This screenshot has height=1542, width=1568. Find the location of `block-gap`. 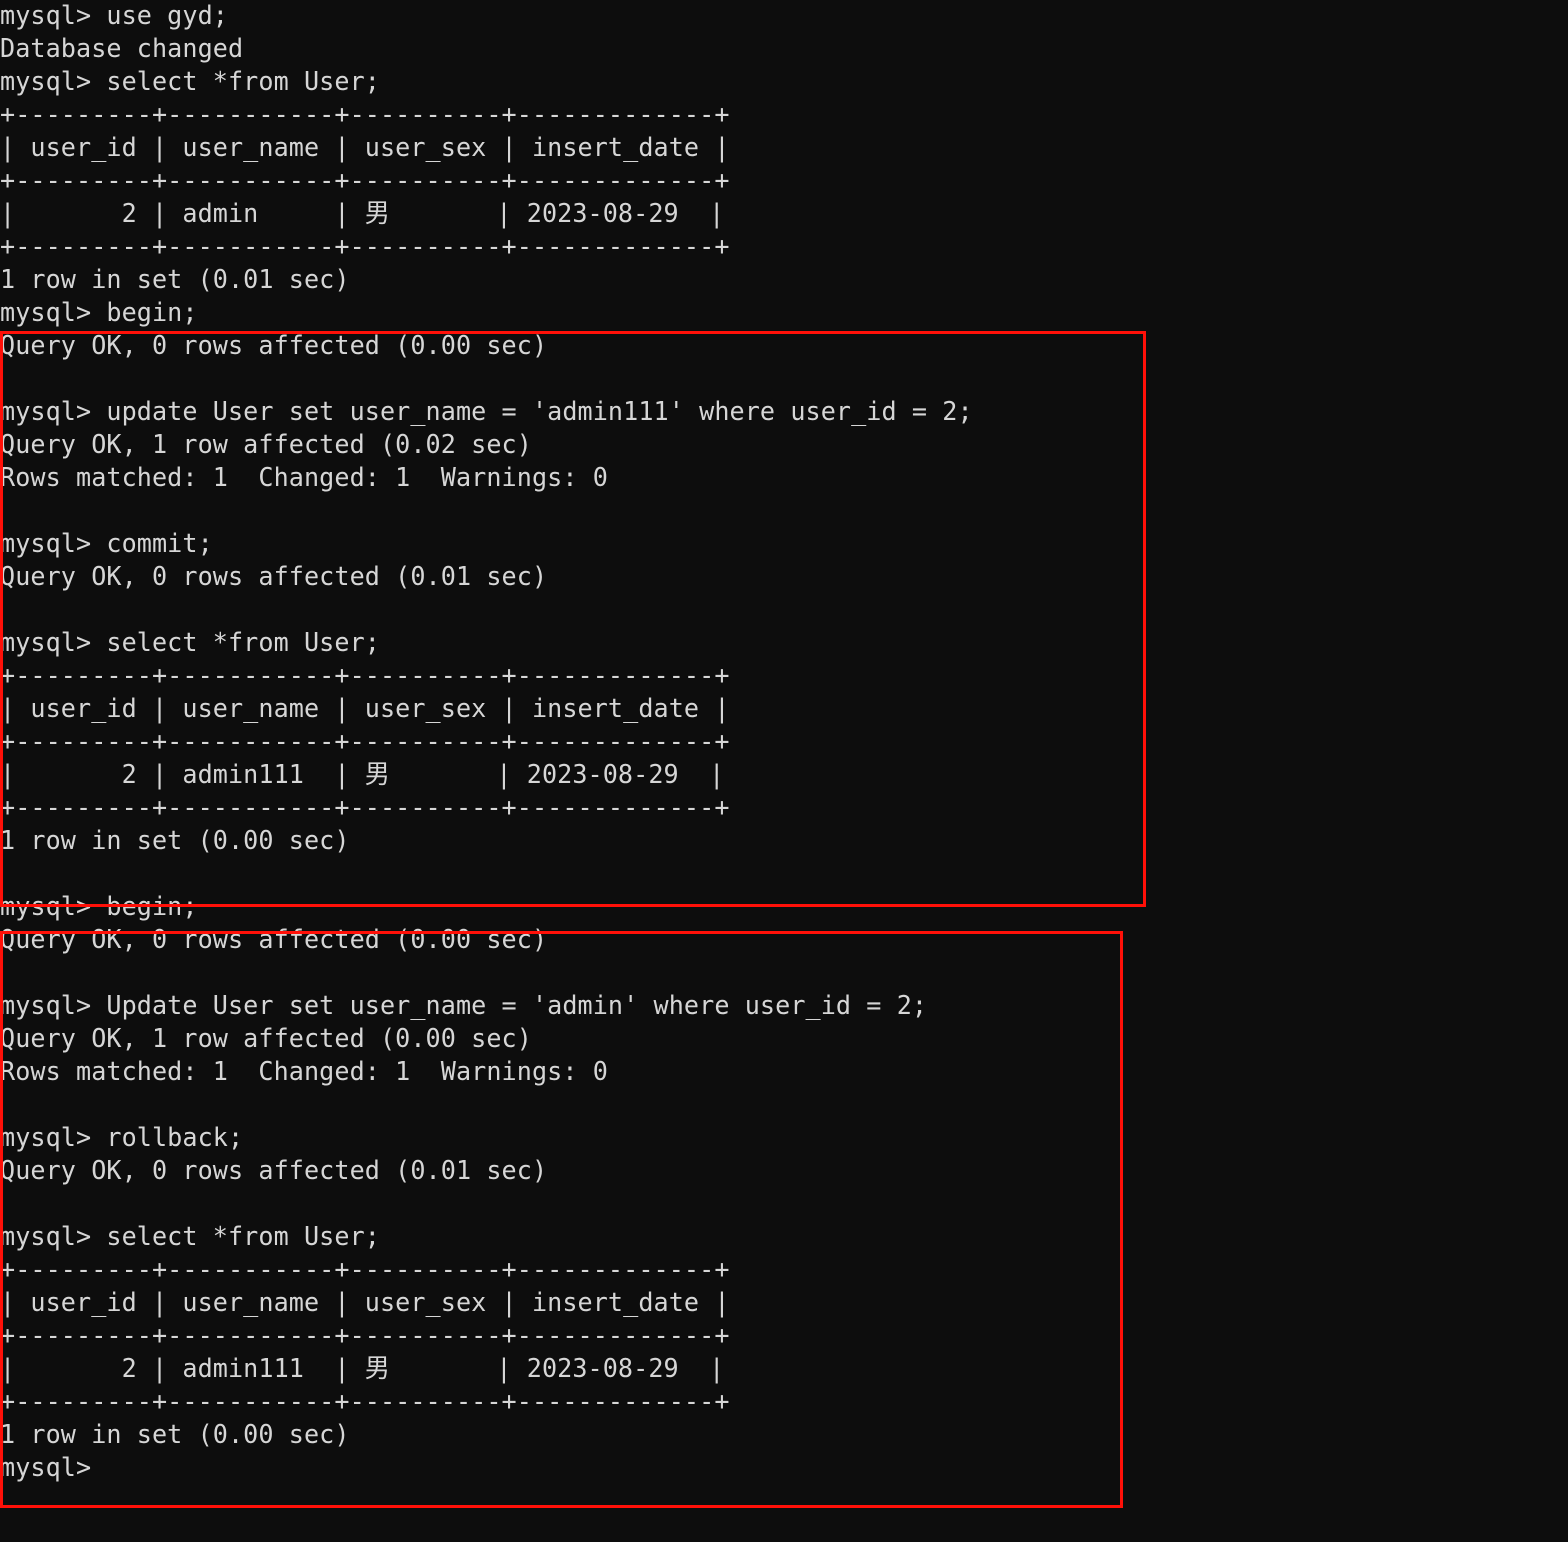

block-gap is located at coordinates (784, 874).